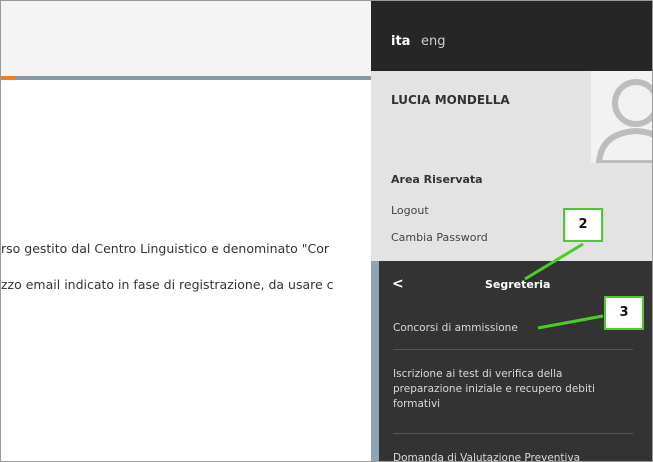  Describe the element at coordinates (621, 117) in the screenshot. I see `user-placeholder-icon` at that location.